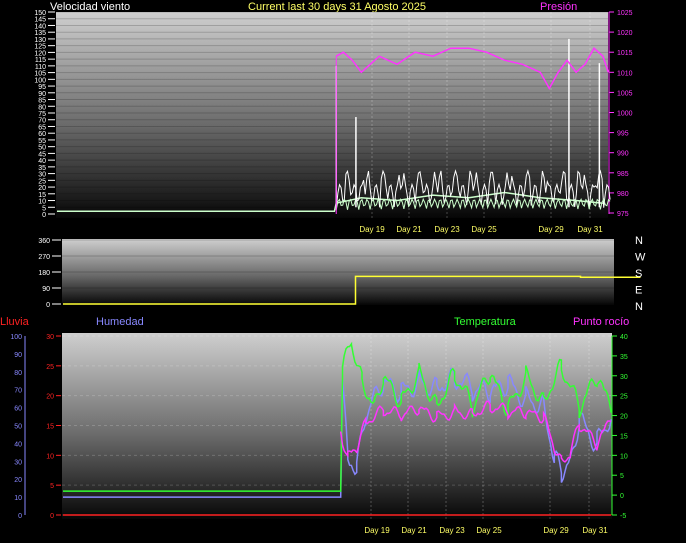  I want to click on humidity-tick-label: 10, so click(18, 498).